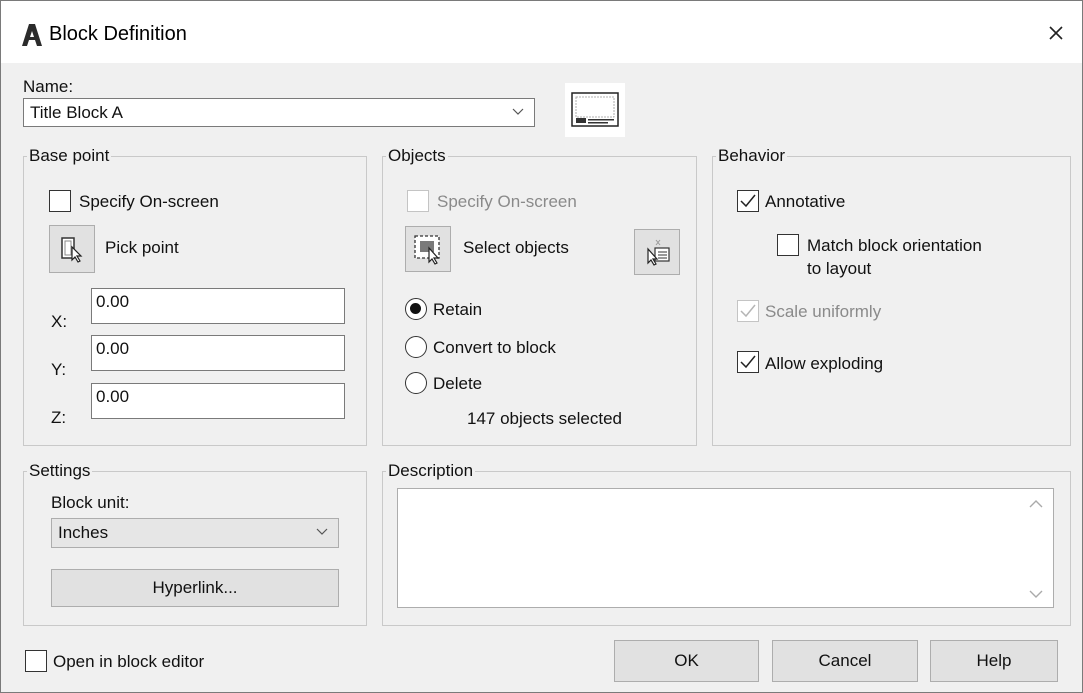  What do you see at coordinates (1036, 594) in the screenshot?
I see `scroll-down-icon` at bounding box center [1036, 594].